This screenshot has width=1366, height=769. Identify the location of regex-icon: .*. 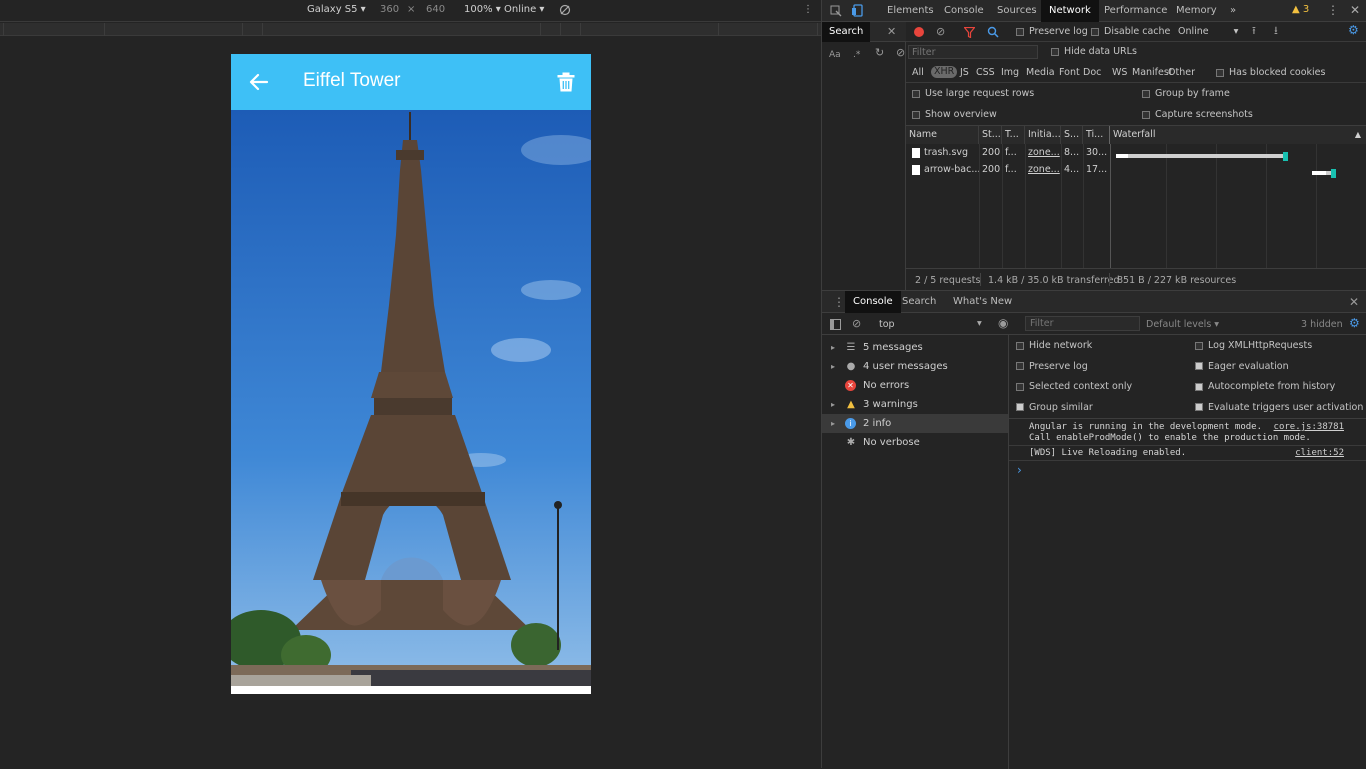
(856, 55).